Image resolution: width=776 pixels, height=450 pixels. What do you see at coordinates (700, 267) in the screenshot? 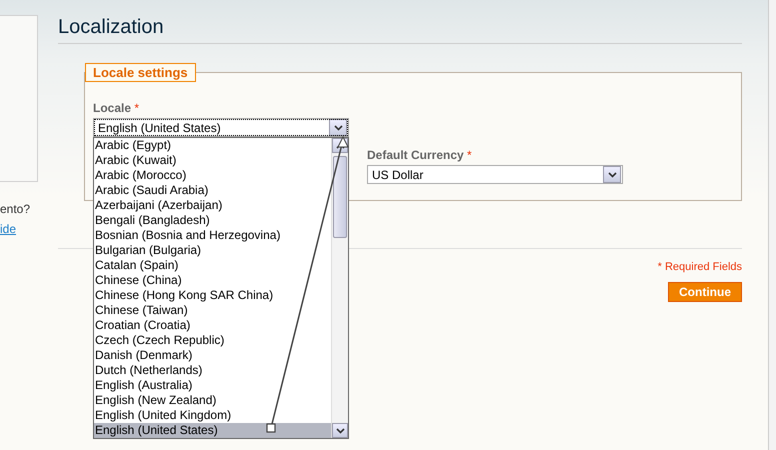
I see `required-note: * Required Fields` at bounding box center [700, 267].